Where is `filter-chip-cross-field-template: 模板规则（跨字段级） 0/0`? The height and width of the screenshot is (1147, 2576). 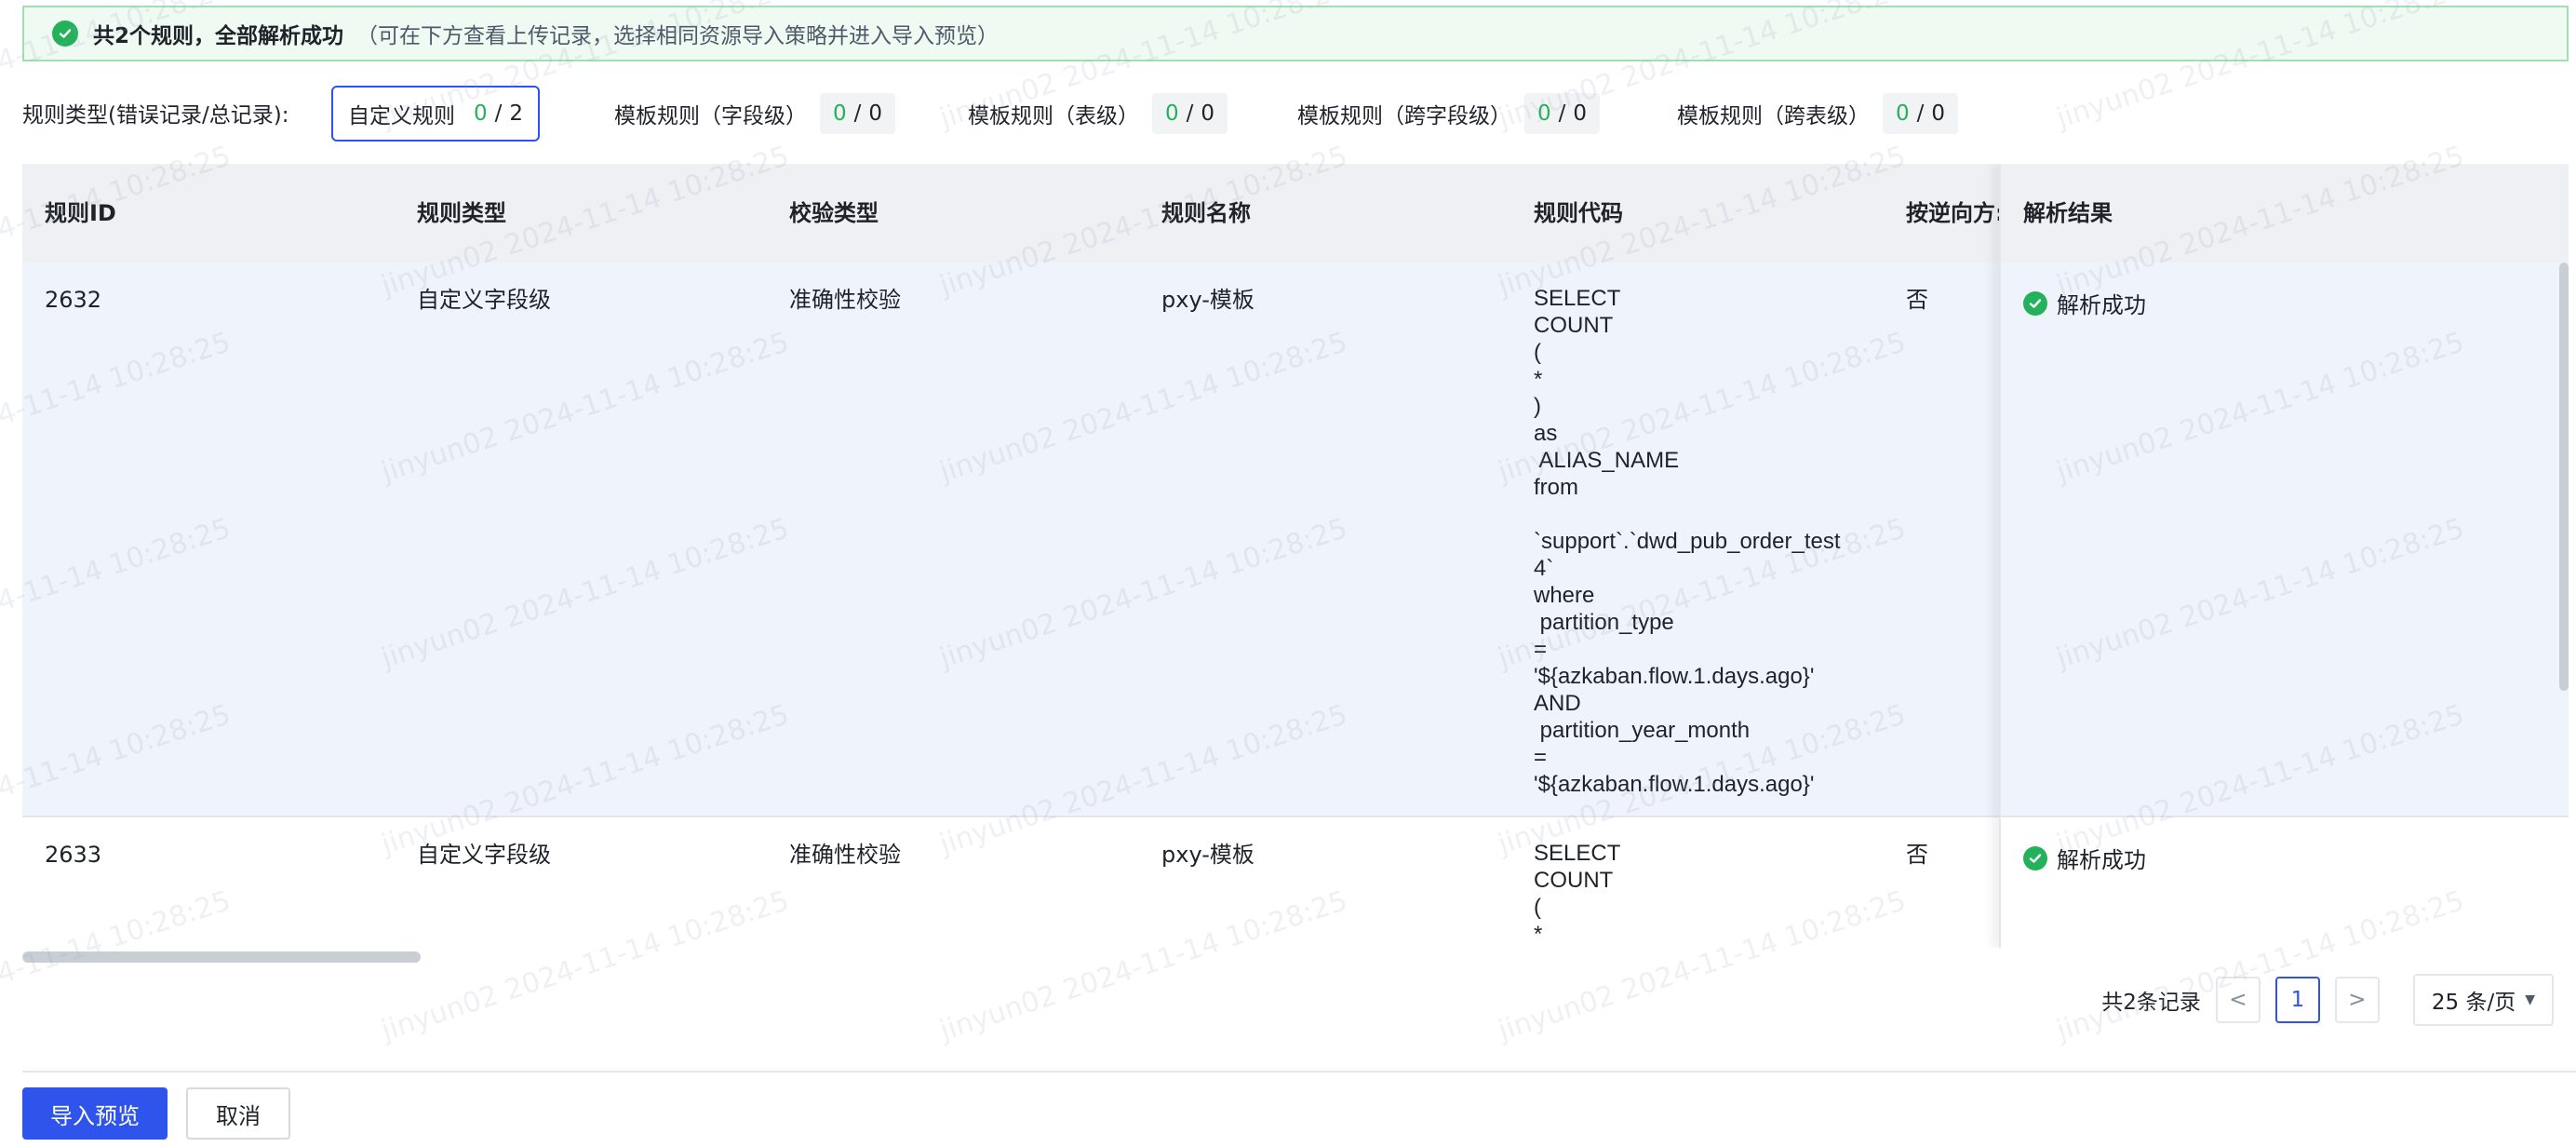
filter-chip-cross-field-template: 模板规则（跨字段级） 0/0 is located at coordinates (1449, 114).